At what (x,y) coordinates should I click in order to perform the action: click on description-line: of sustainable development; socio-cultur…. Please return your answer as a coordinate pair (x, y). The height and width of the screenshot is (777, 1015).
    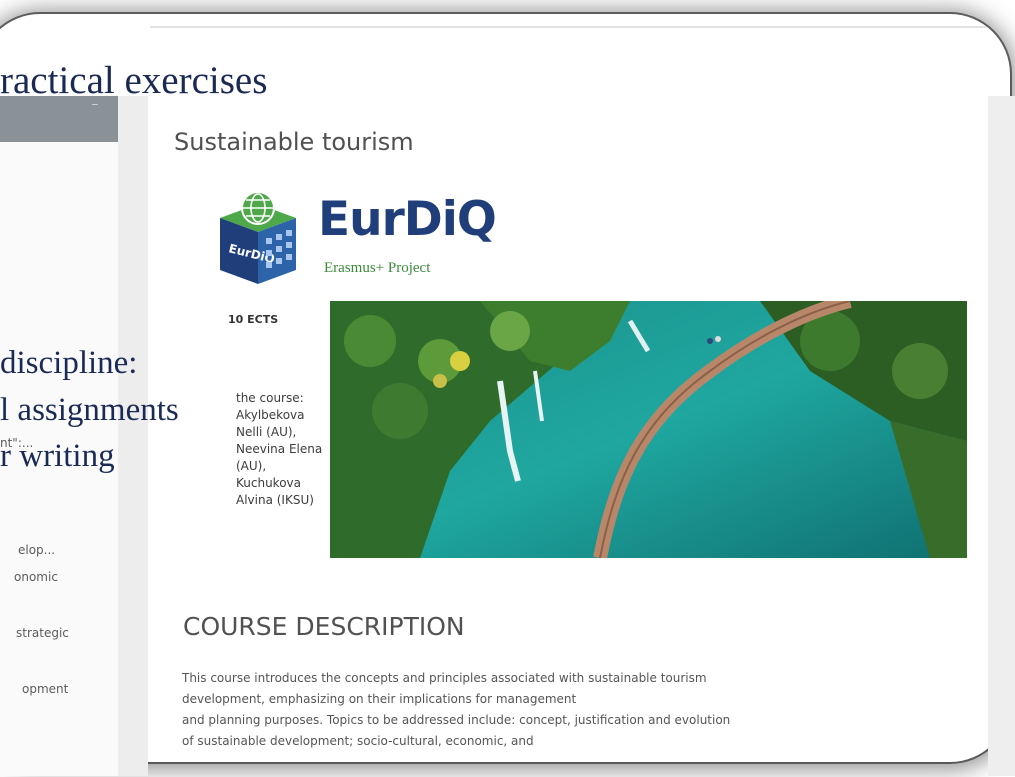
    Looking at the image, I should click on (358, 741).